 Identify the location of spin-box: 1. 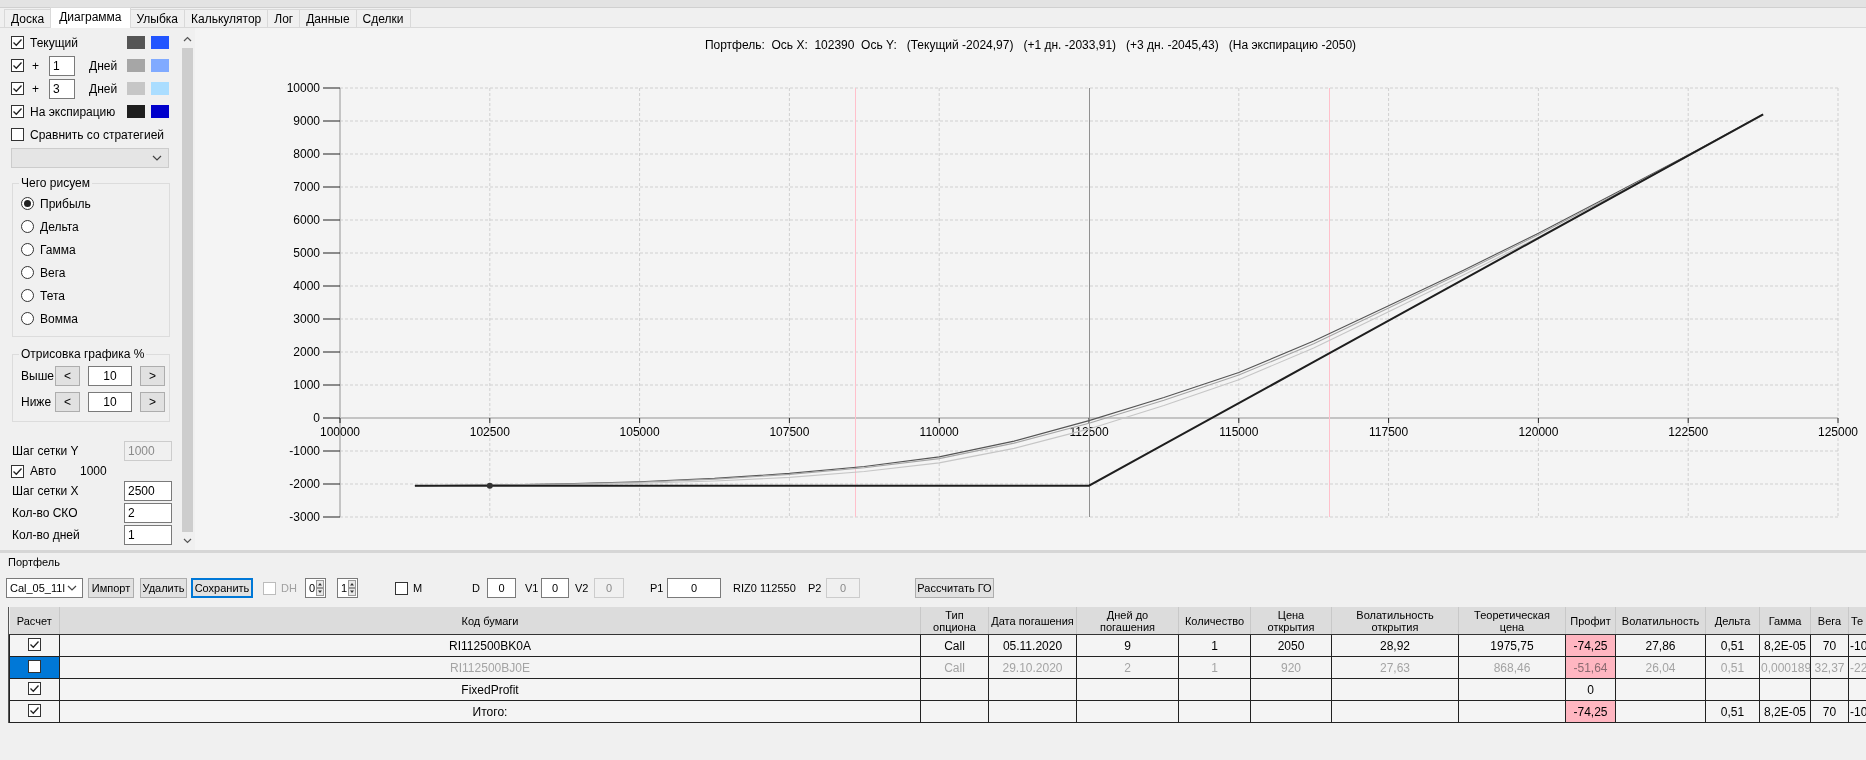
(347, 588).